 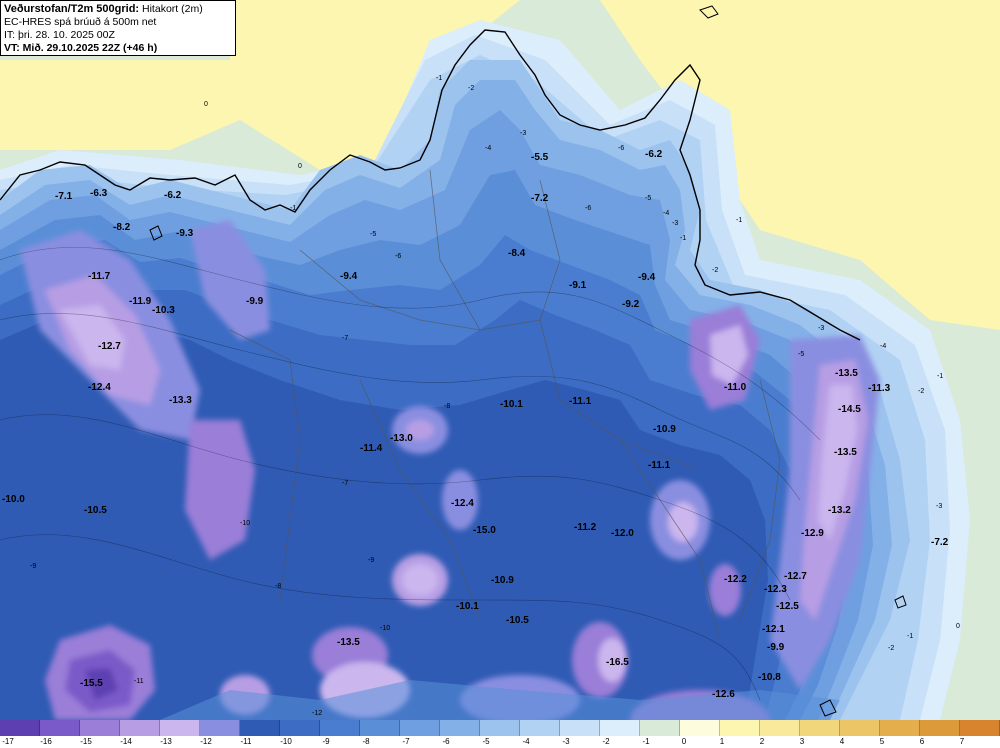 I want to click on colorbar-tick-label: 1, so click(x=722, y=741).